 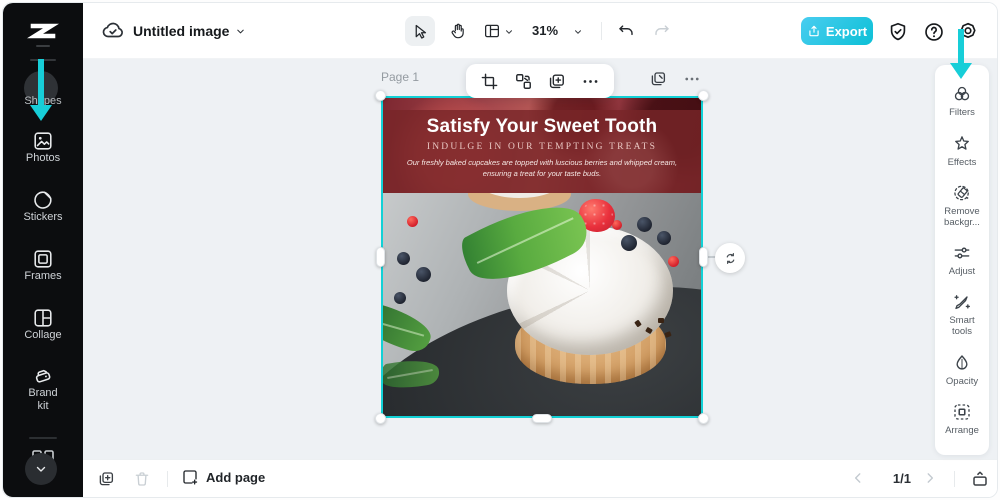 I want to click on duplicate-page-icon, so click(x=106, y=479).